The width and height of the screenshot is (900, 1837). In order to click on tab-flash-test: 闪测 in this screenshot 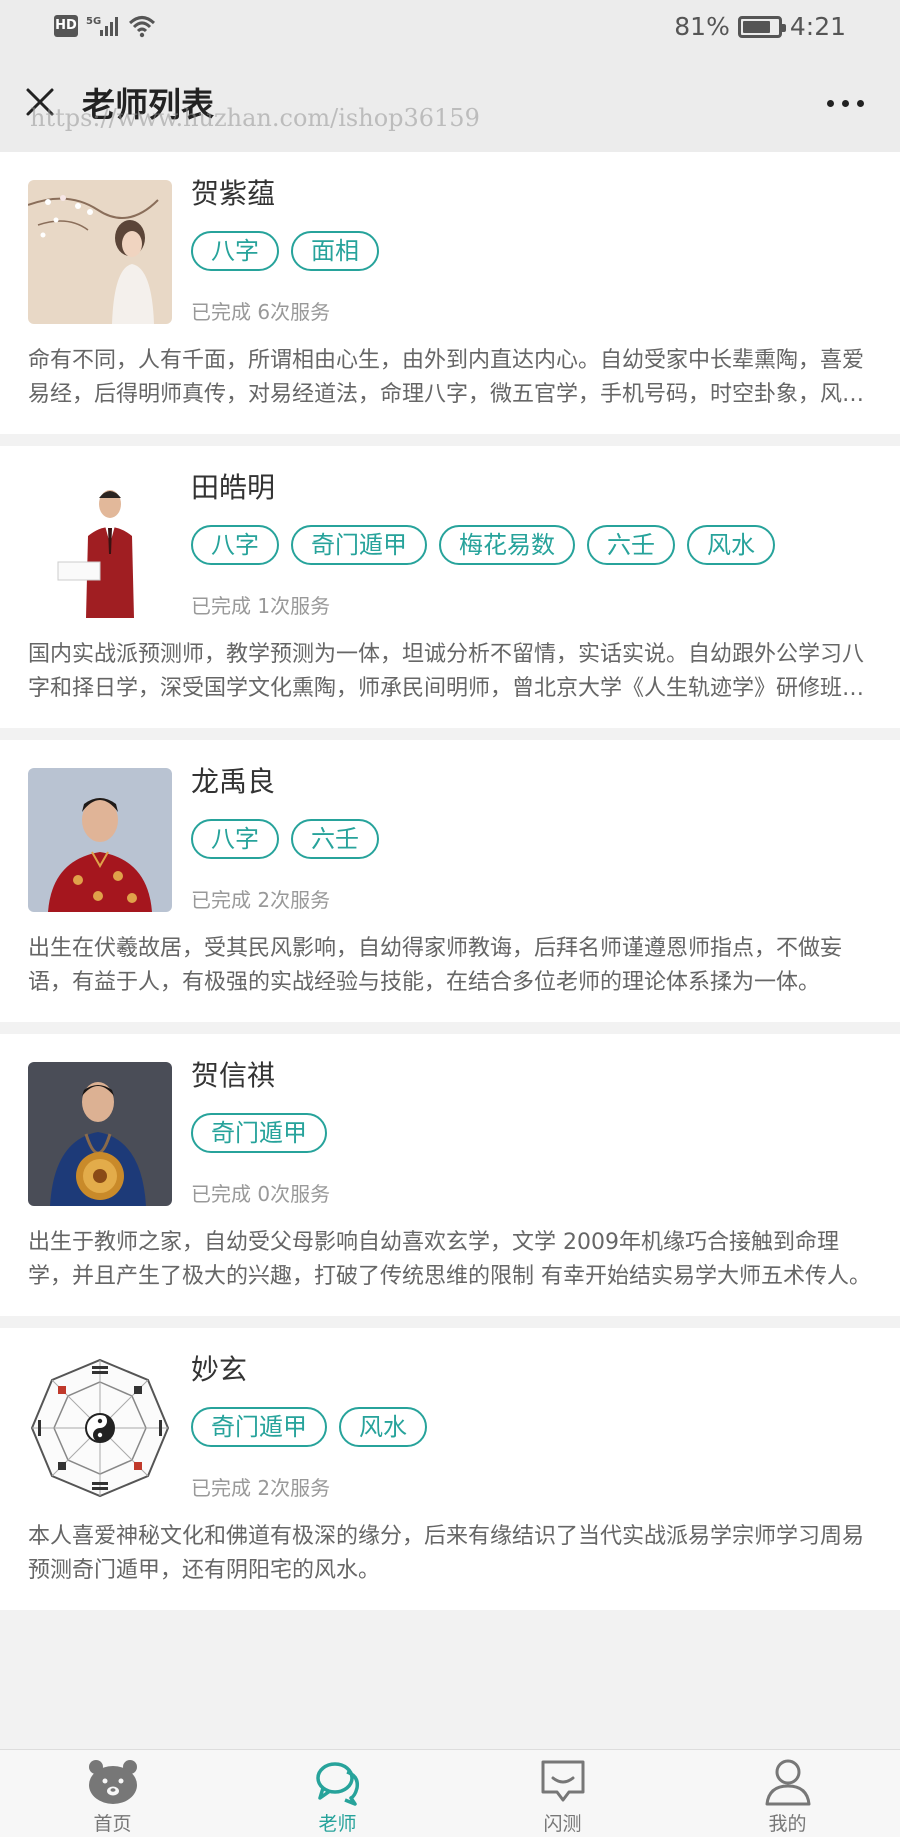, I will do `click(562, 1793)`.